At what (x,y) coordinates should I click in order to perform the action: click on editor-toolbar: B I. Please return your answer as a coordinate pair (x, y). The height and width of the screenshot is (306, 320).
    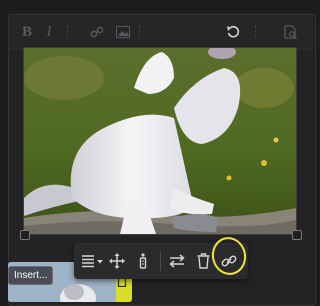
    Looking at the image, I should click on (161, 32).